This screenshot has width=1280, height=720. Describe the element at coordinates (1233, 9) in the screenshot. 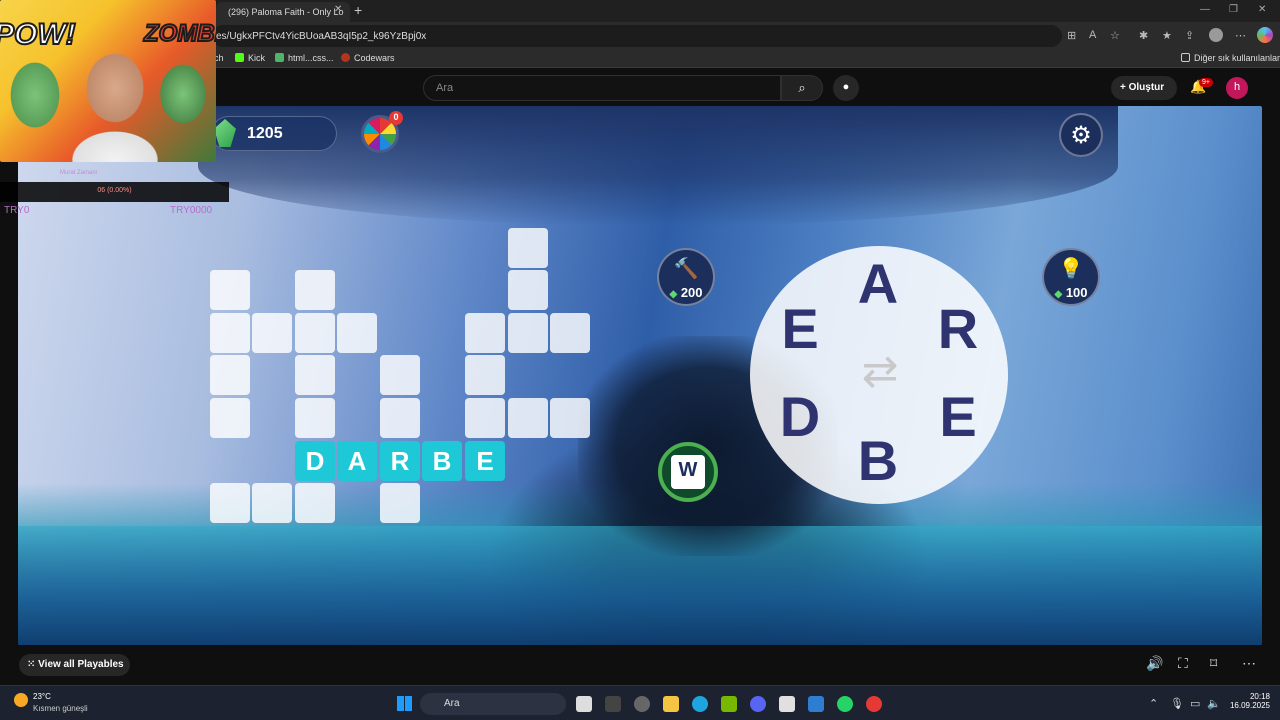

I see `maximize-icon: ❐` at that location.